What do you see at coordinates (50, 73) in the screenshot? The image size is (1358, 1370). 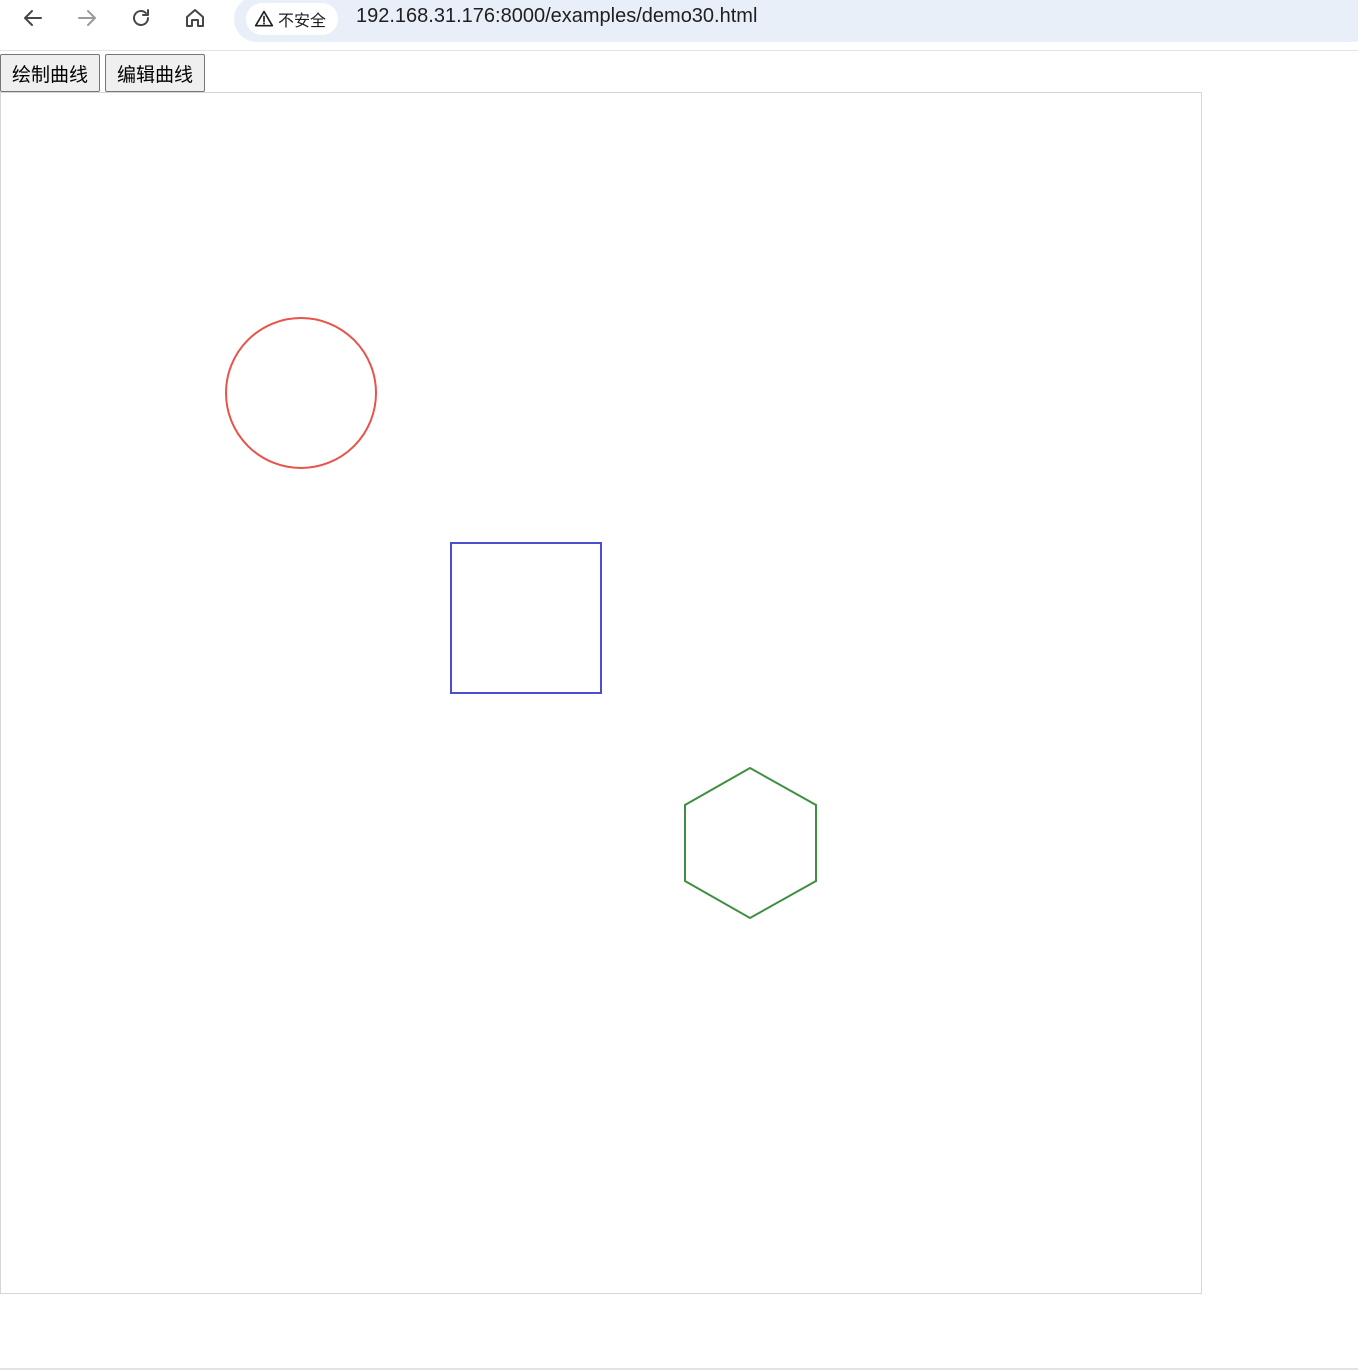 I see `draw-curve-button: 绘制曲线` at bounding box center [50, 73].